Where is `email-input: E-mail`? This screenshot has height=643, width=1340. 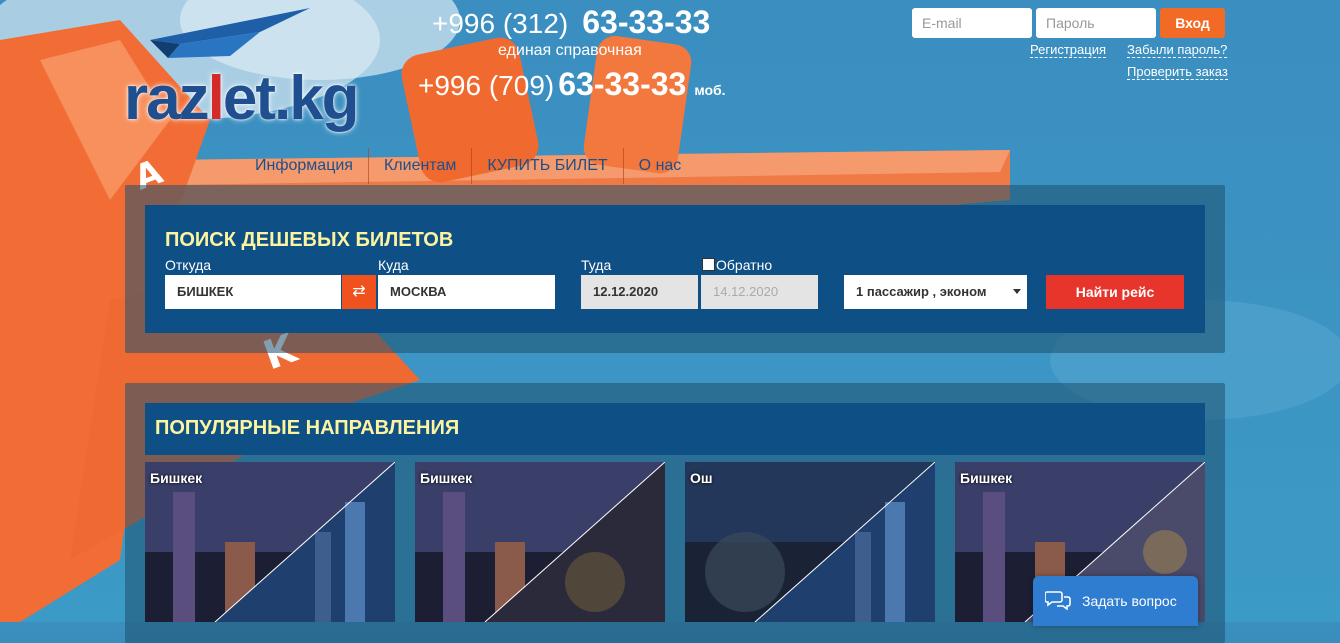
email-input: E-mail is located at coordinates (972, 23).